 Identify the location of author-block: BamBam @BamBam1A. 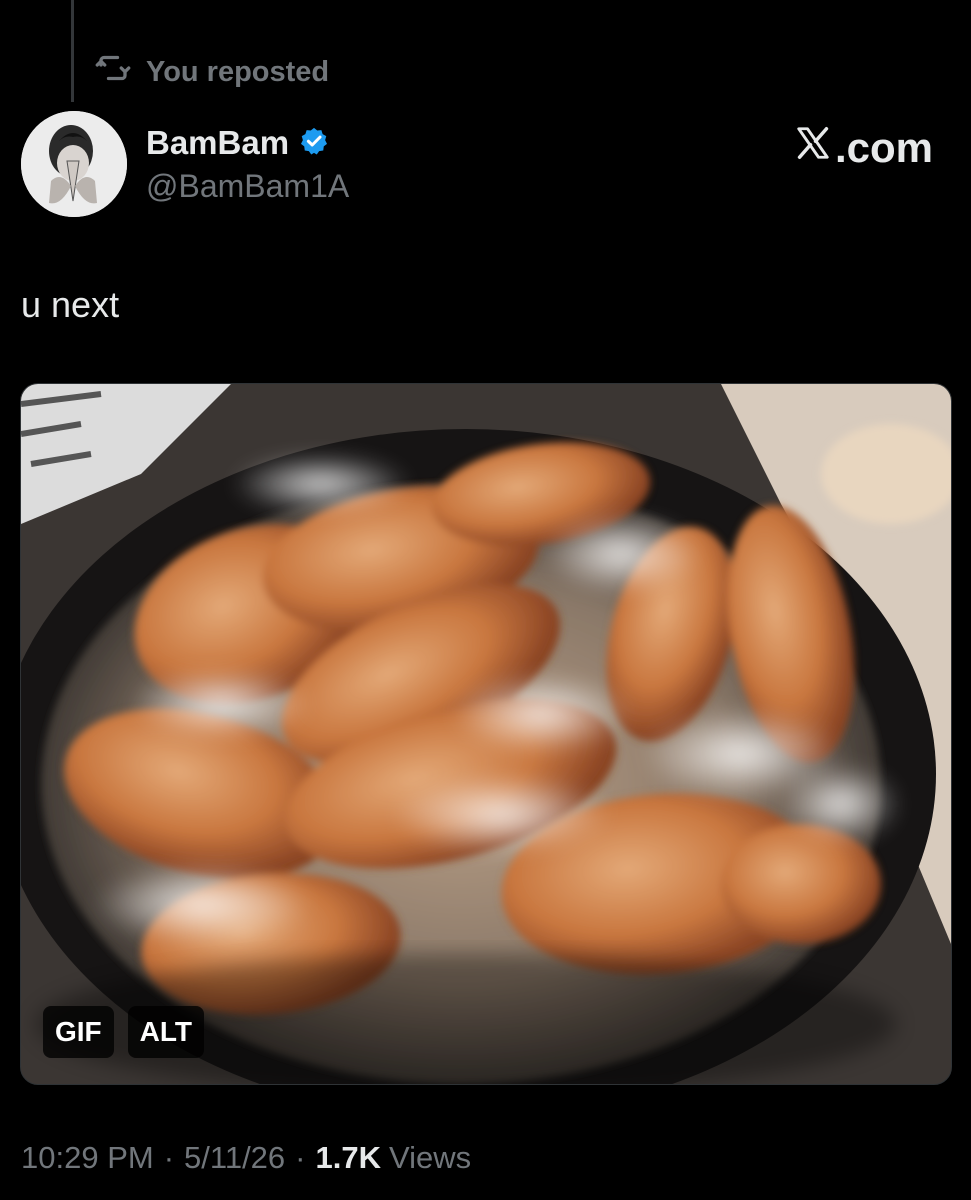
(247, 163).